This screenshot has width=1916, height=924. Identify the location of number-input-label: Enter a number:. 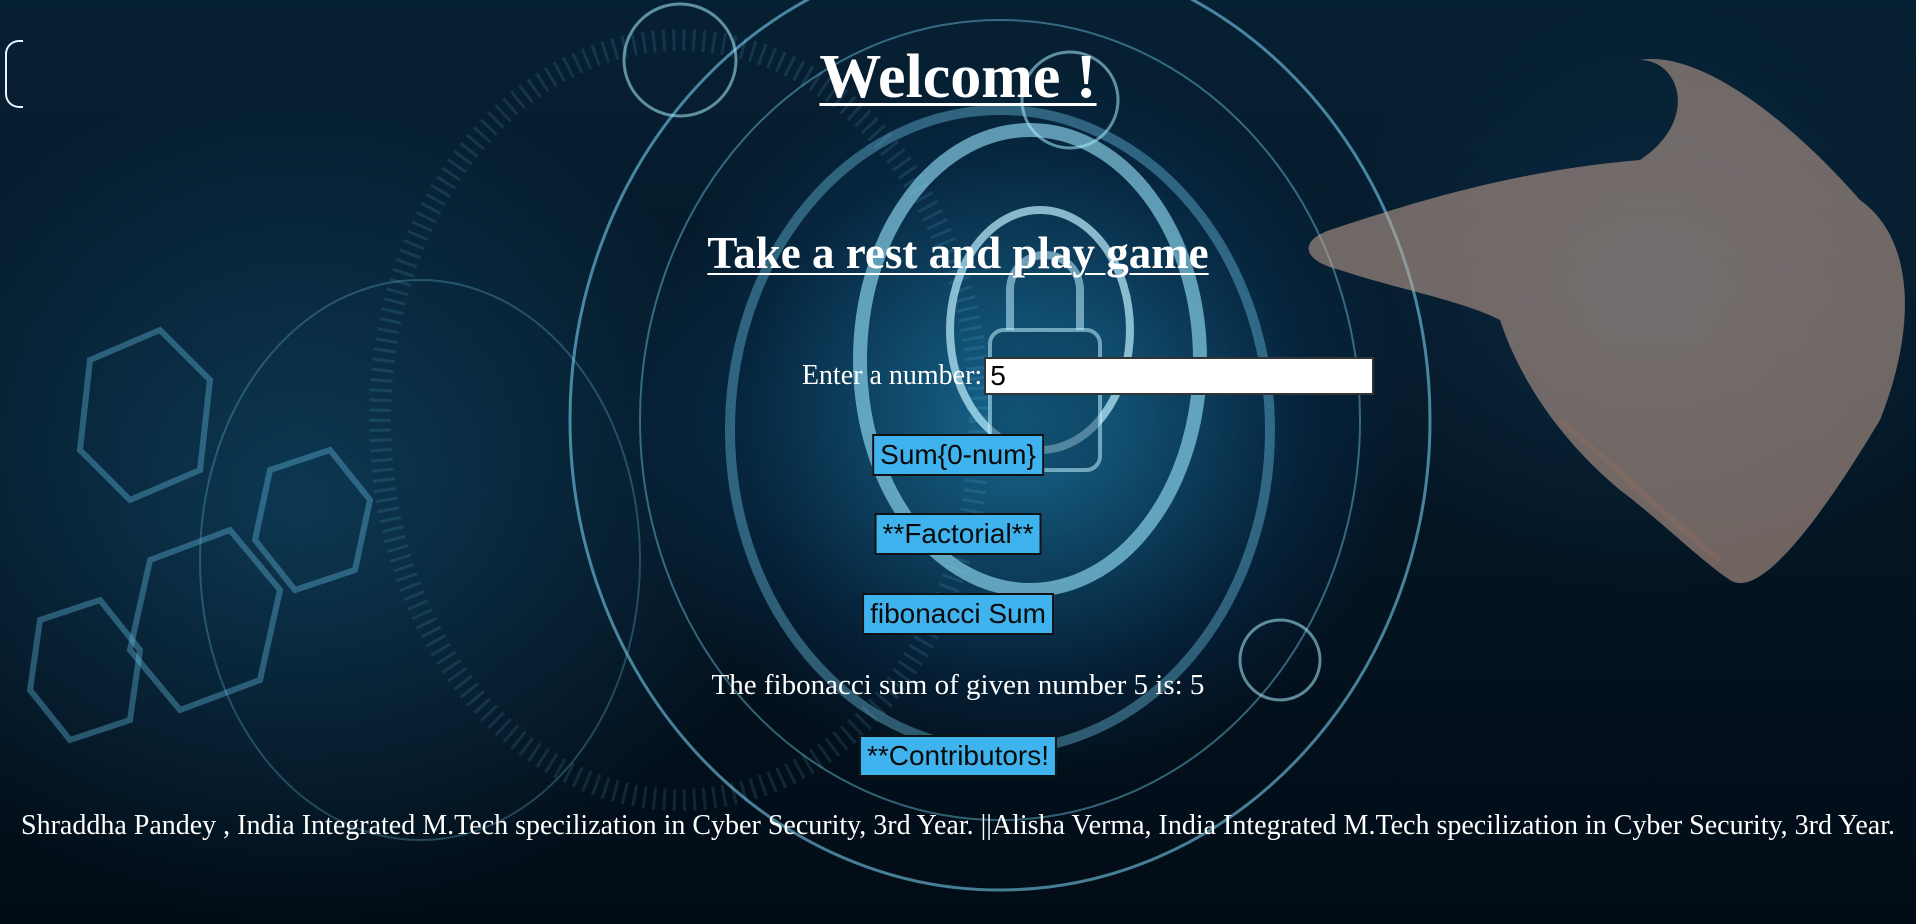
(892, 375).